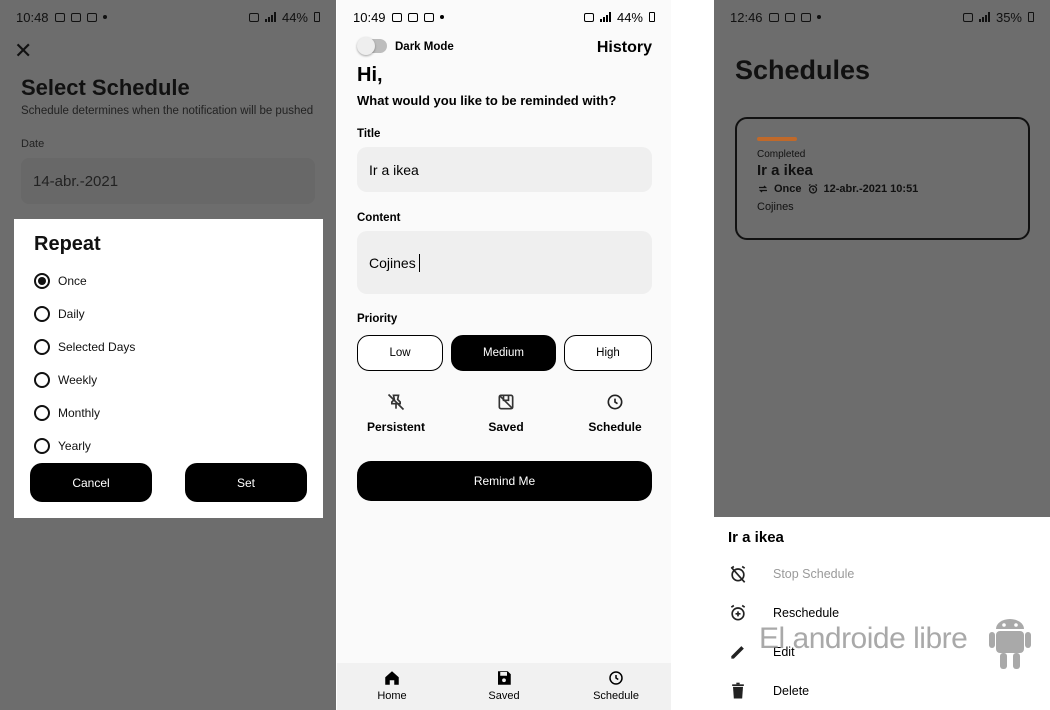  Describe the element at coordinates (396, 413) in the screenshot. I see `persistent-option: Persistent` at that location.